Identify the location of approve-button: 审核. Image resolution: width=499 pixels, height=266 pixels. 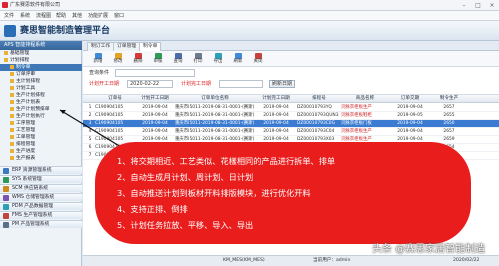
(158, 59).